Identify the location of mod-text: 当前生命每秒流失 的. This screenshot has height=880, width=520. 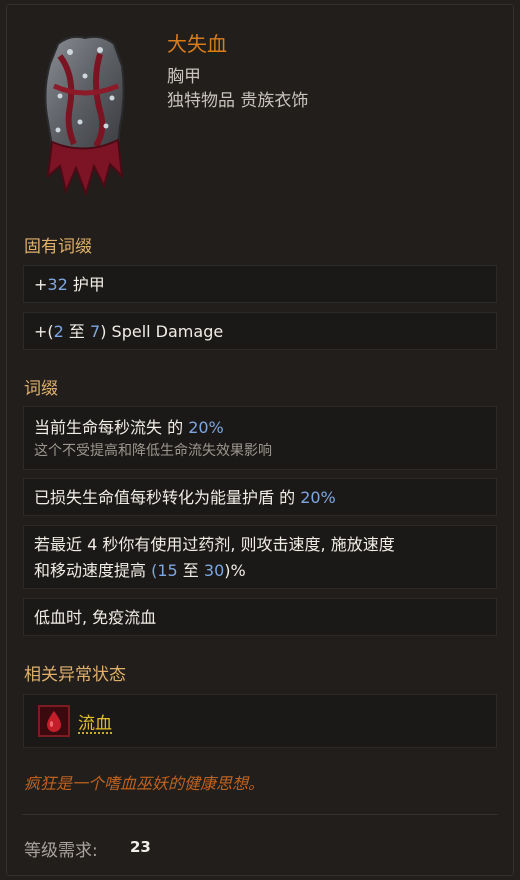
(111, 427).